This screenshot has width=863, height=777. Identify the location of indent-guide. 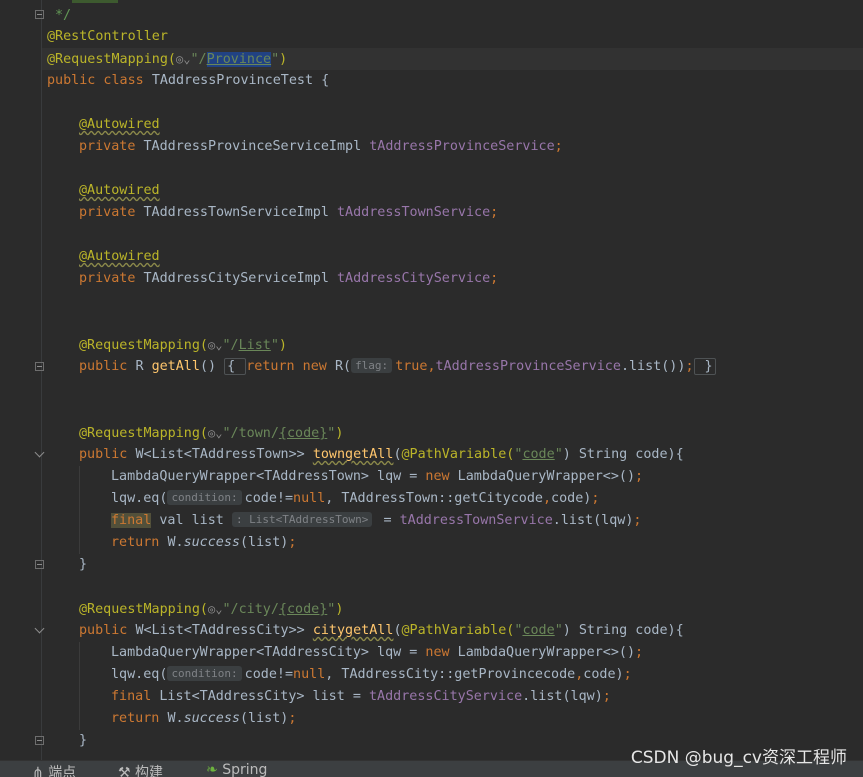
(79, 510).